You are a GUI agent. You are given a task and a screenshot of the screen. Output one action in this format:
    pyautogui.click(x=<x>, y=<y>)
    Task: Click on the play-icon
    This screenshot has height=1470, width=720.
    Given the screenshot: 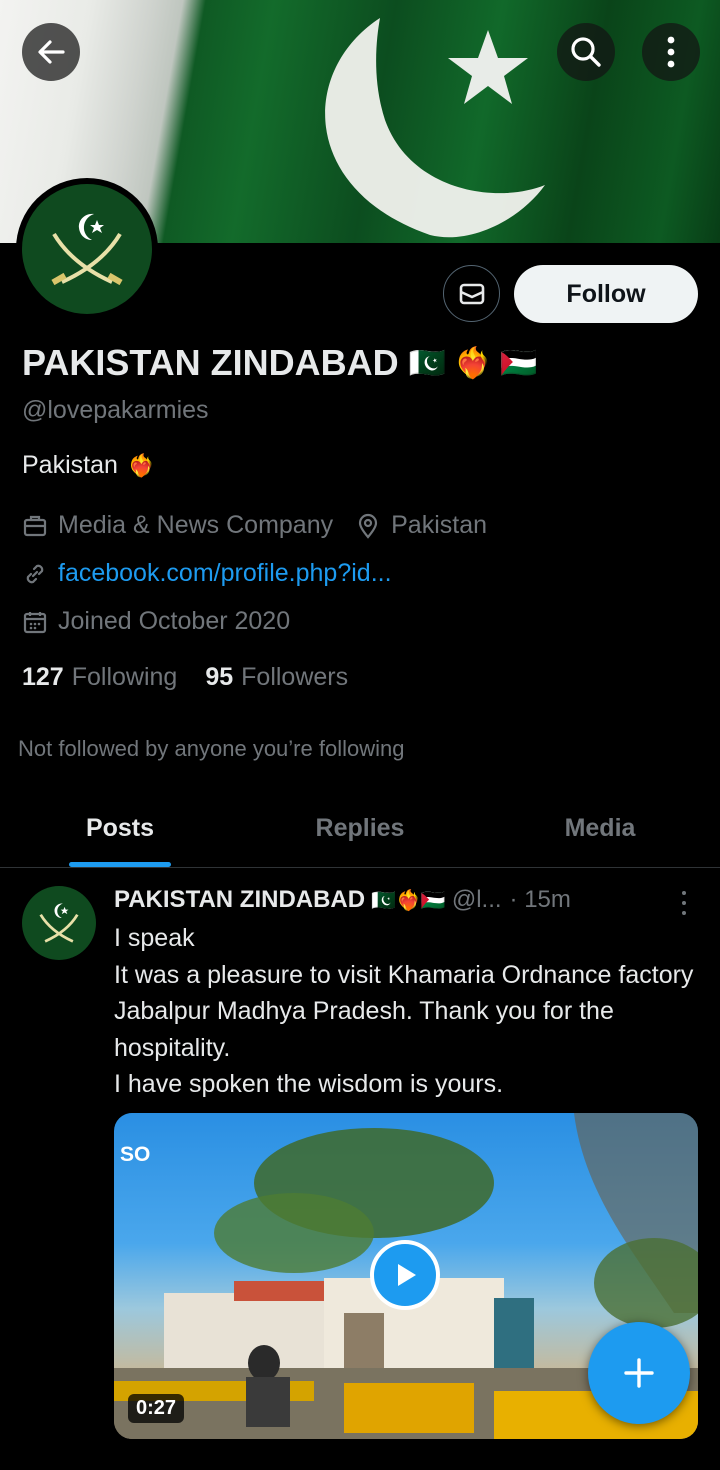 What is the action you would take?
    pyautogui.click(x=407, y=1275)
    